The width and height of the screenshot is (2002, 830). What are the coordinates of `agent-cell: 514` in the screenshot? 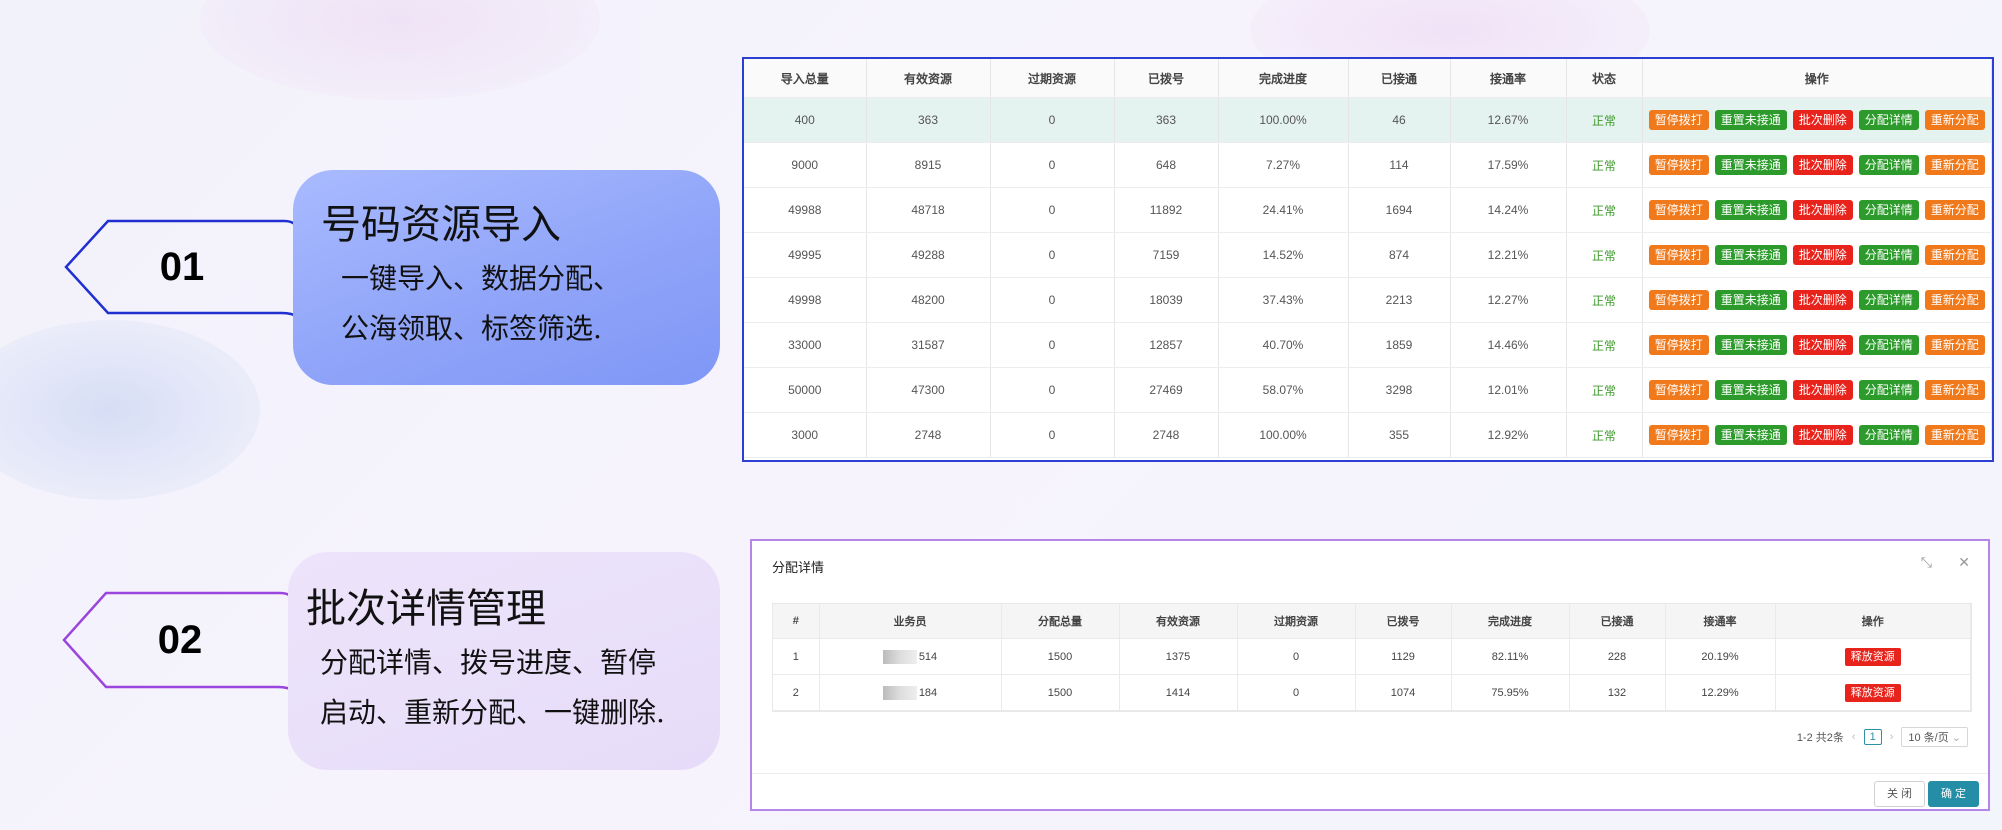 It's located at (910, 656).